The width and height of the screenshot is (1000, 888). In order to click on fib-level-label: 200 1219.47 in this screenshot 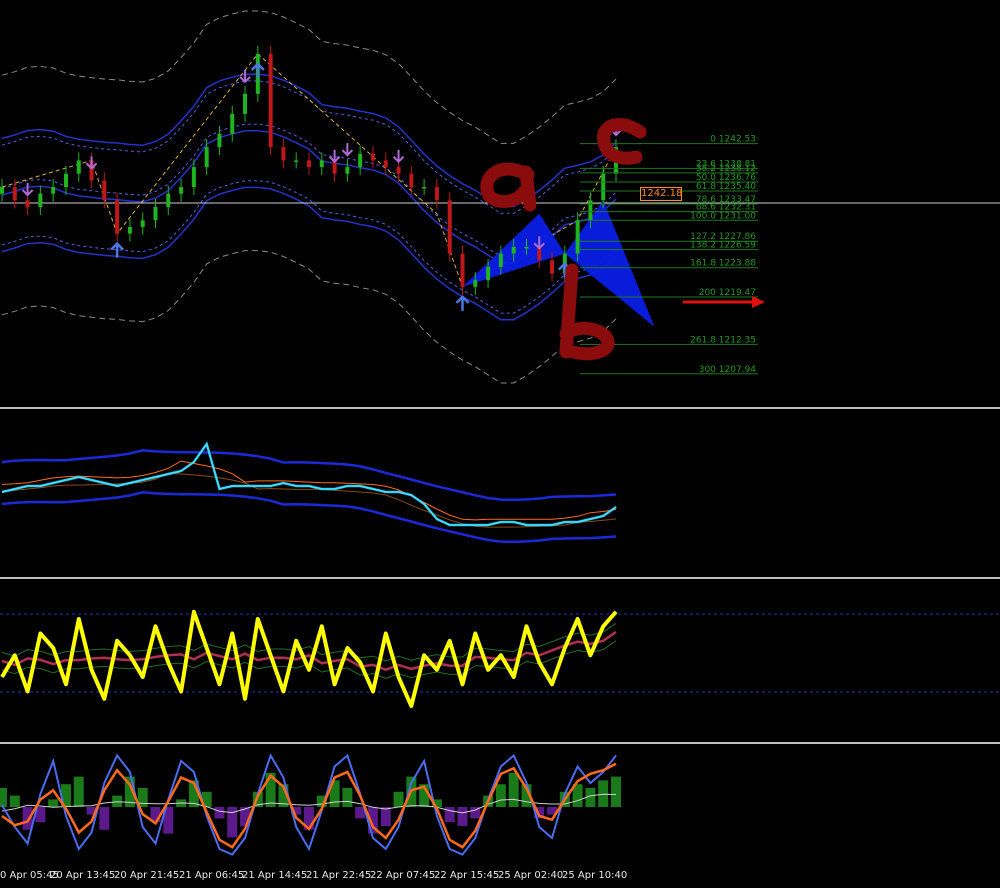, I will do `click(727, 293)`.